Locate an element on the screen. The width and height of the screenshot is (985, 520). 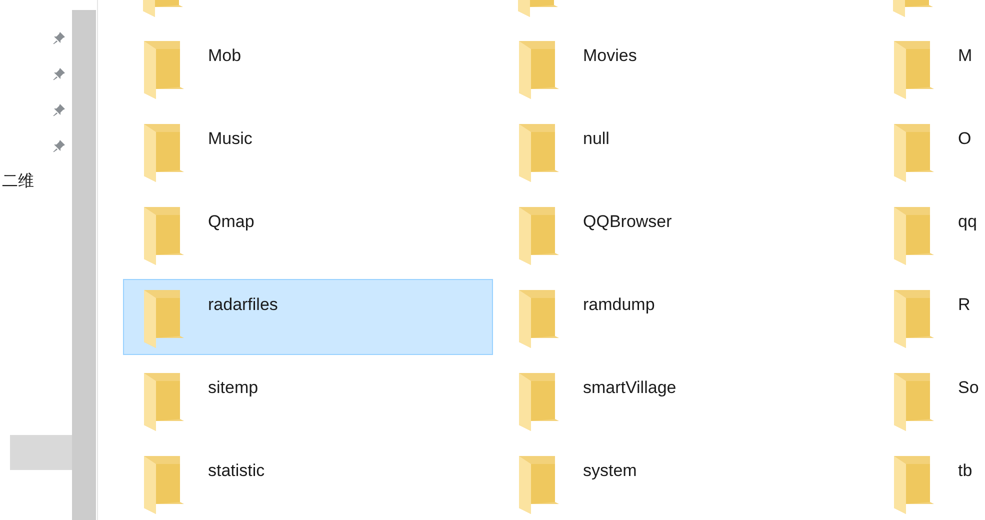
folder-item: system is located at coordinates (683, 482).